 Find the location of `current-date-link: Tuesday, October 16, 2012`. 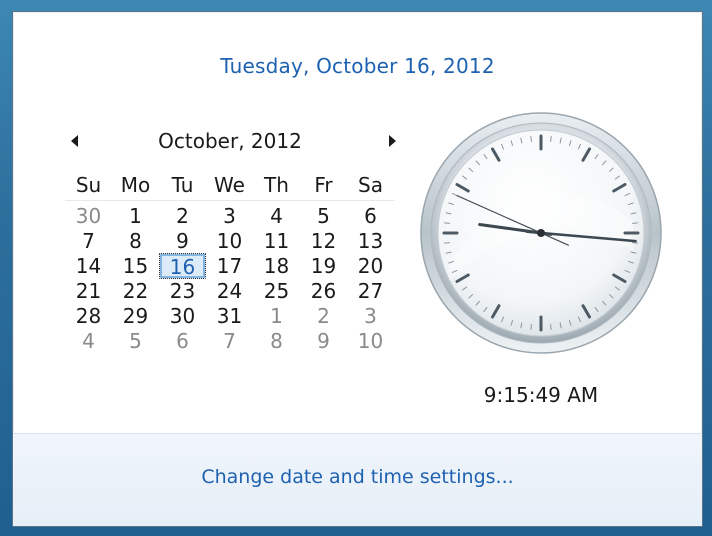

current-date-link: Tuesday, October 16, 2012 is located at coordinates (357, 66).